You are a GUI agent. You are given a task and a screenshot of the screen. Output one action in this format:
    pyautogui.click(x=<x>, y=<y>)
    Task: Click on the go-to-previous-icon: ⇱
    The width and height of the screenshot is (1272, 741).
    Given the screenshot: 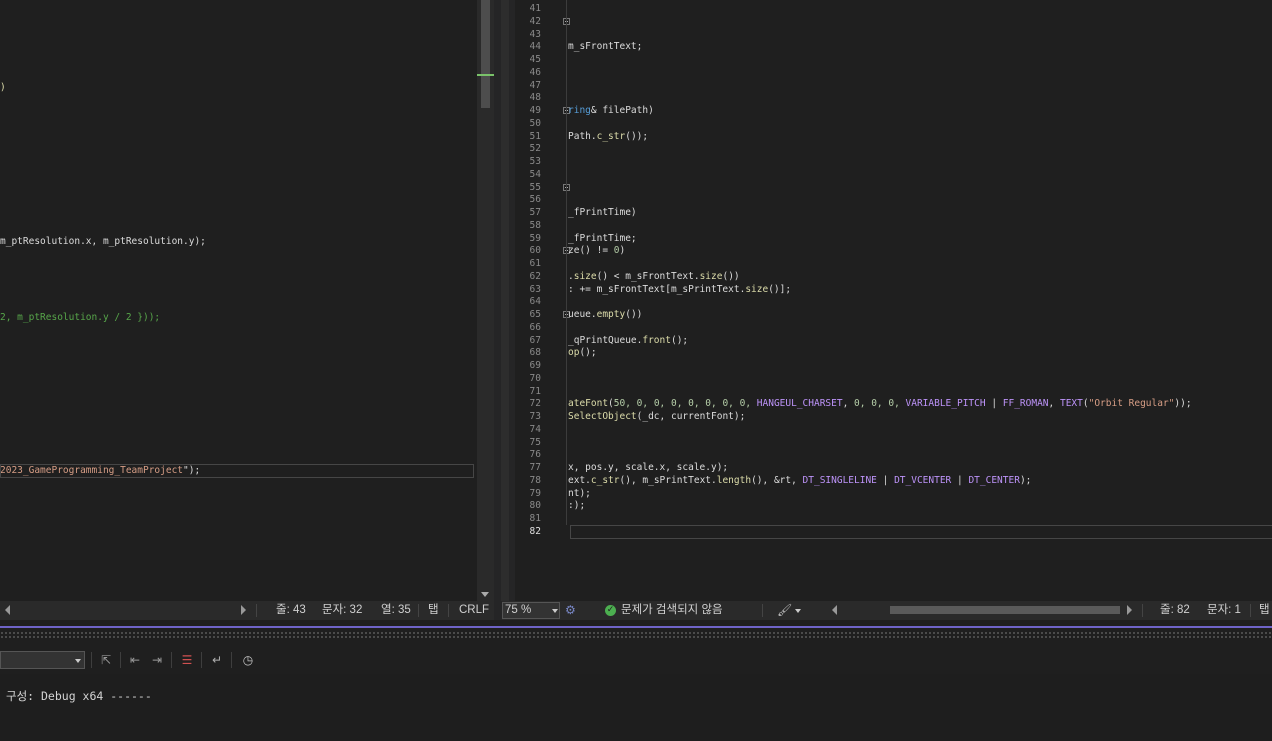 What is the action you would take?
    pyautogui.click(x=106, y=660)
    